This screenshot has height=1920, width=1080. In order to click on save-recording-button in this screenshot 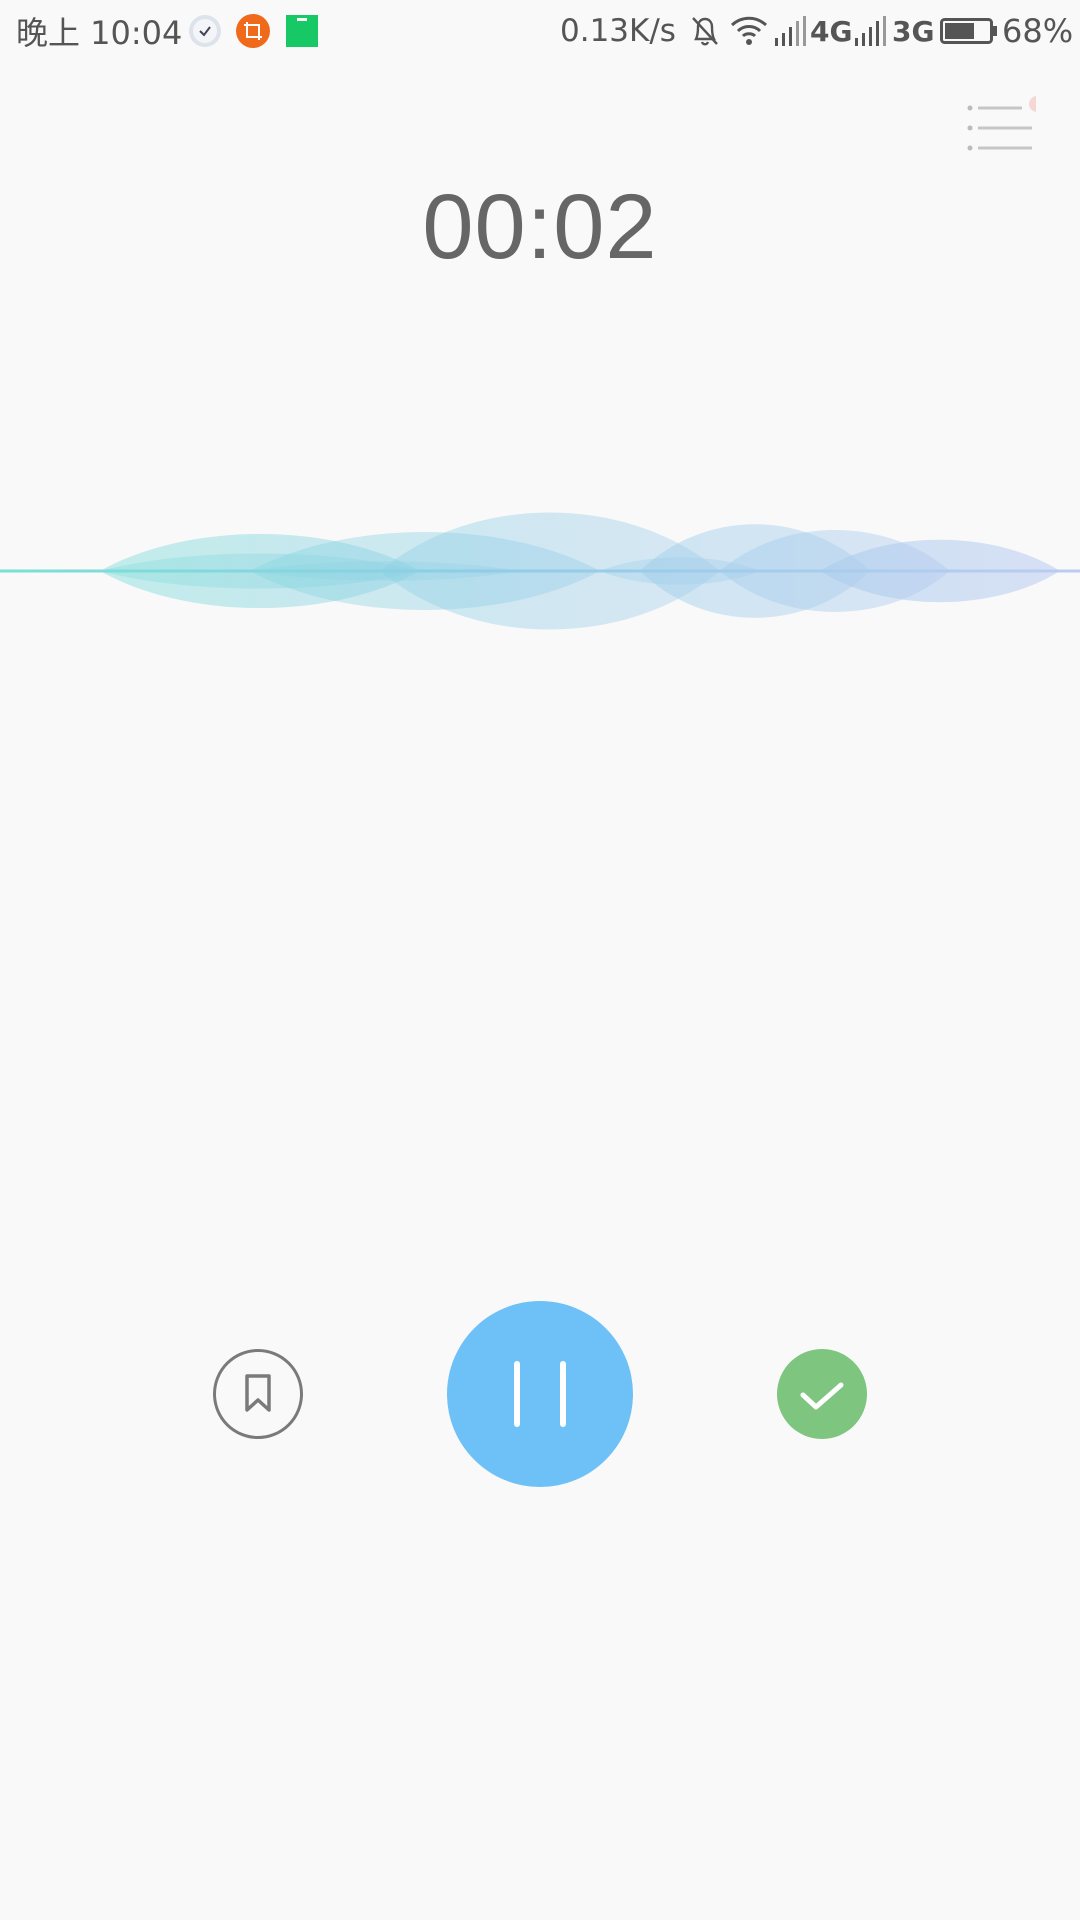, I will do `click(822, 1394)`.